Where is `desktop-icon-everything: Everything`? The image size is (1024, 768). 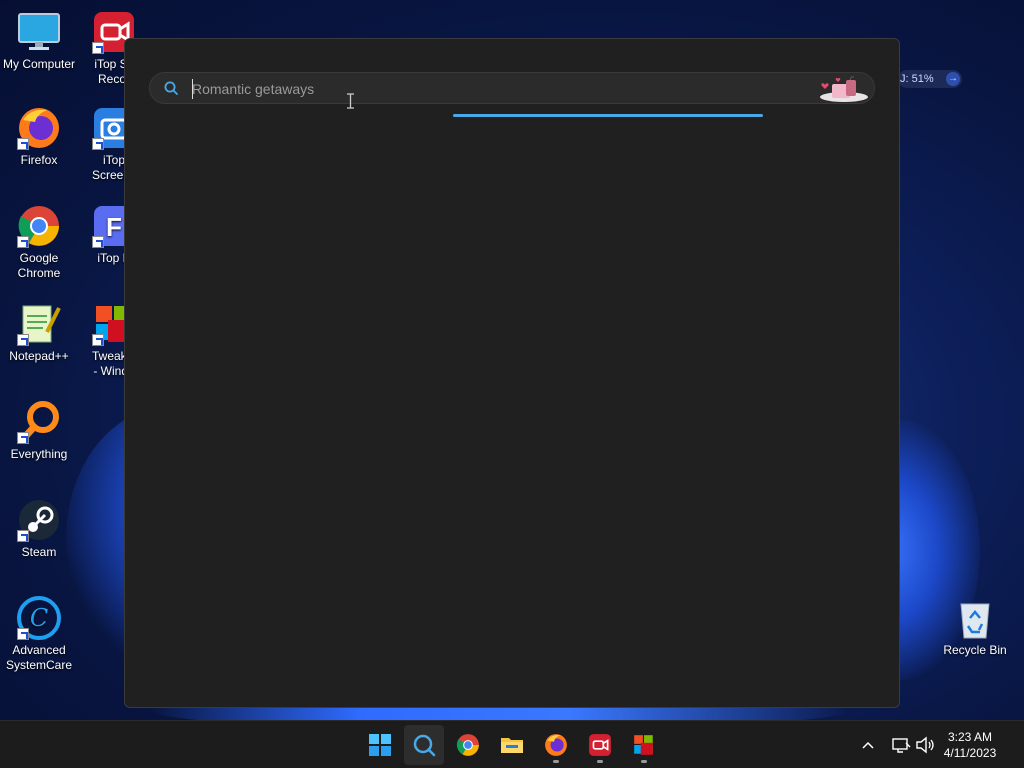 desktop-icon-everything: Everything is located at coordinates (39, 431).